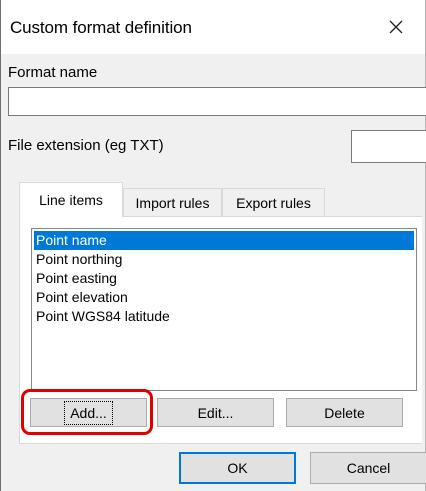  I want to click on tab-label: Export rules, so click(273, 202).